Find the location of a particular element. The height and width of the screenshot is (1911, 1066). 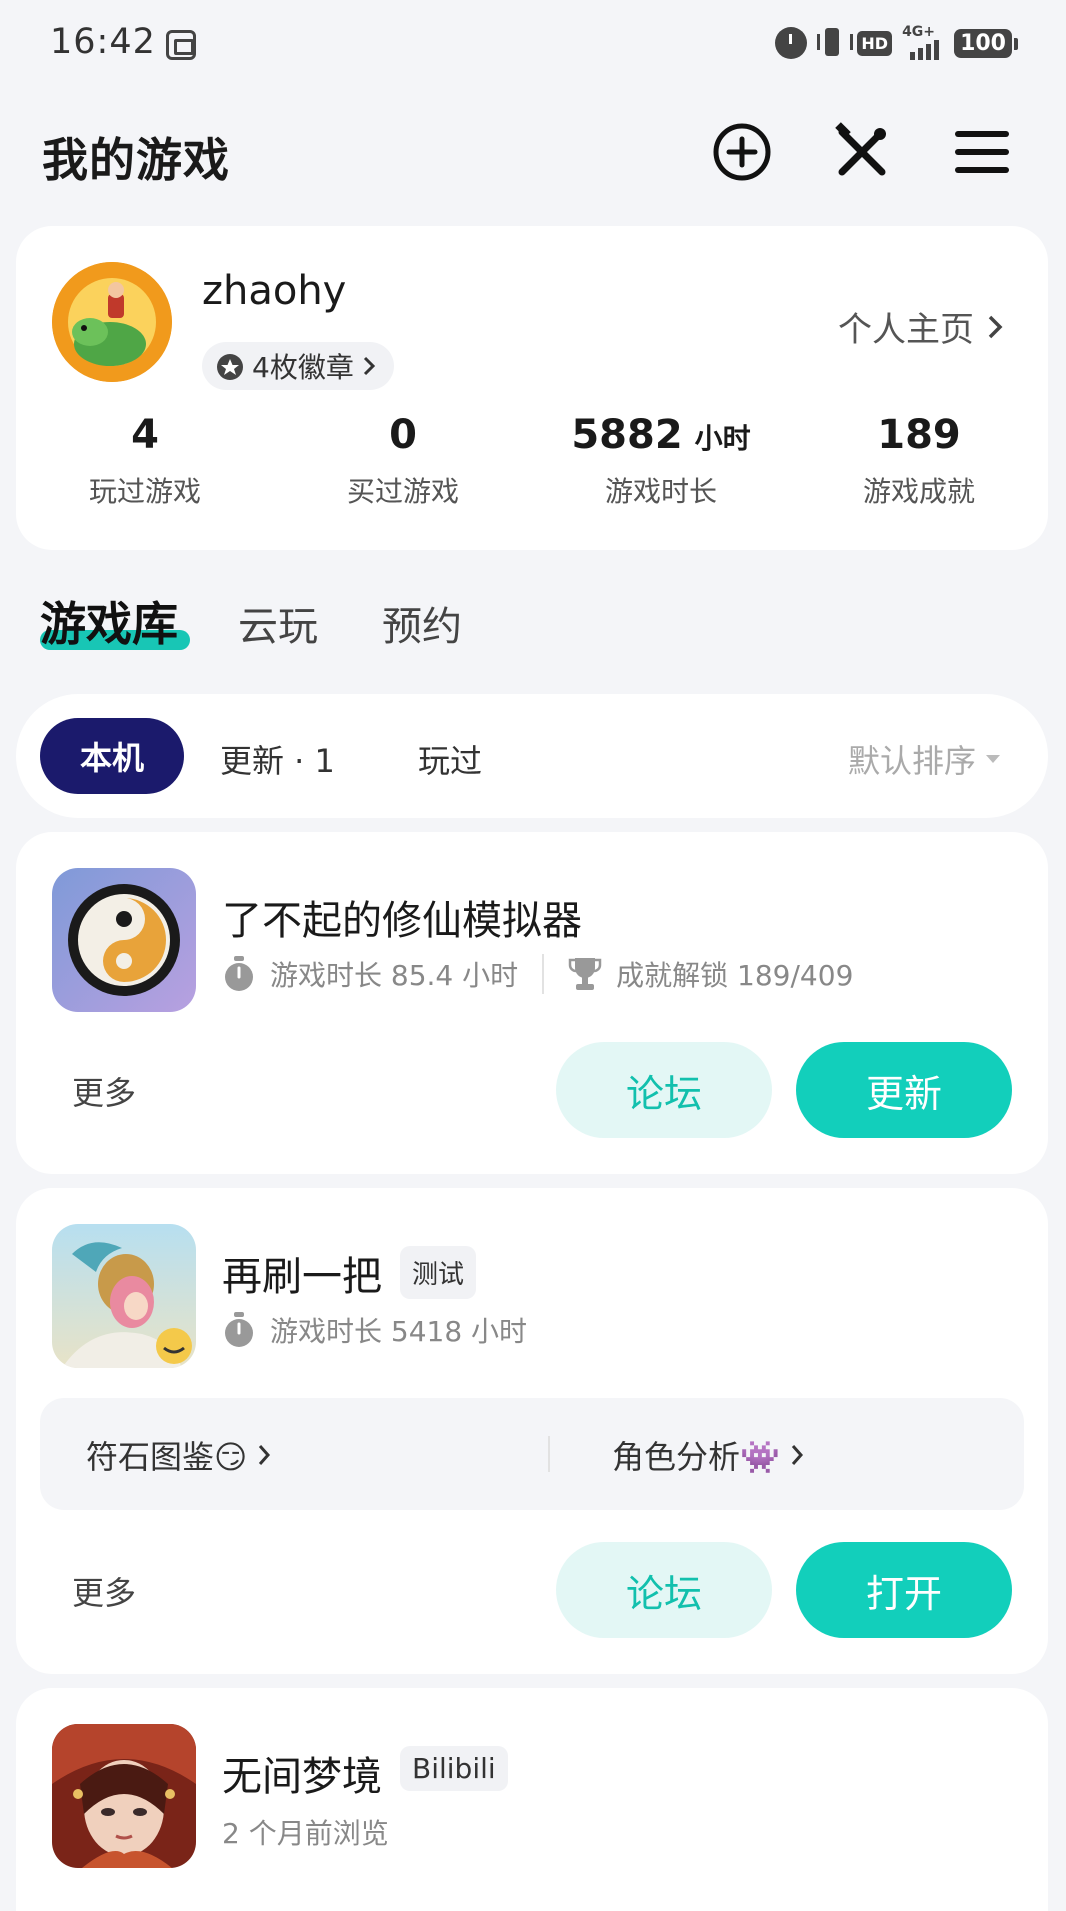

stats-row: 4 玩过游戏 0 买过游戏 5882 小时 游戏时长 189 游戏成就 is located at coordinates (532, 461).